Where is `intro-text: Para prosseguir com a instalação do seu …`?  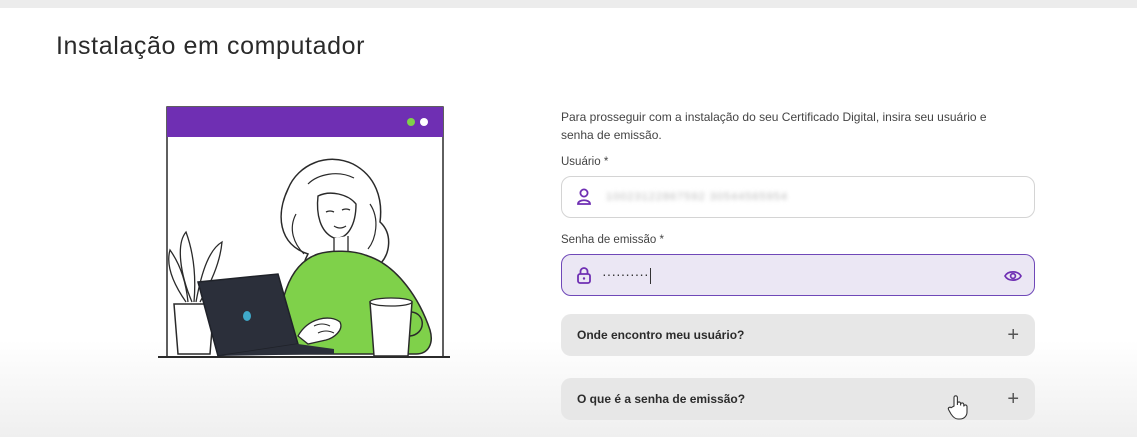
intro-text: Para prosseguir com a instalação do seu … is located at coordinates (774, 126).